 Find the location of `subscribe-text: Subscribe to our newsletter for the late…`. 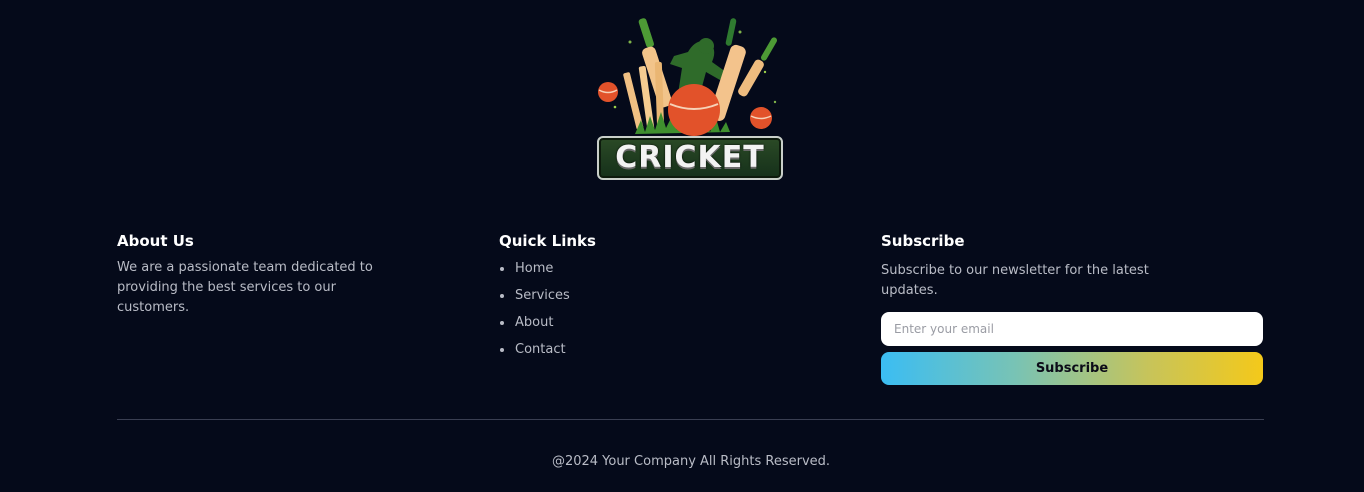

subscribe-text: Subscribe to our newsletter for the late… is located at coordinates (1015, 280).